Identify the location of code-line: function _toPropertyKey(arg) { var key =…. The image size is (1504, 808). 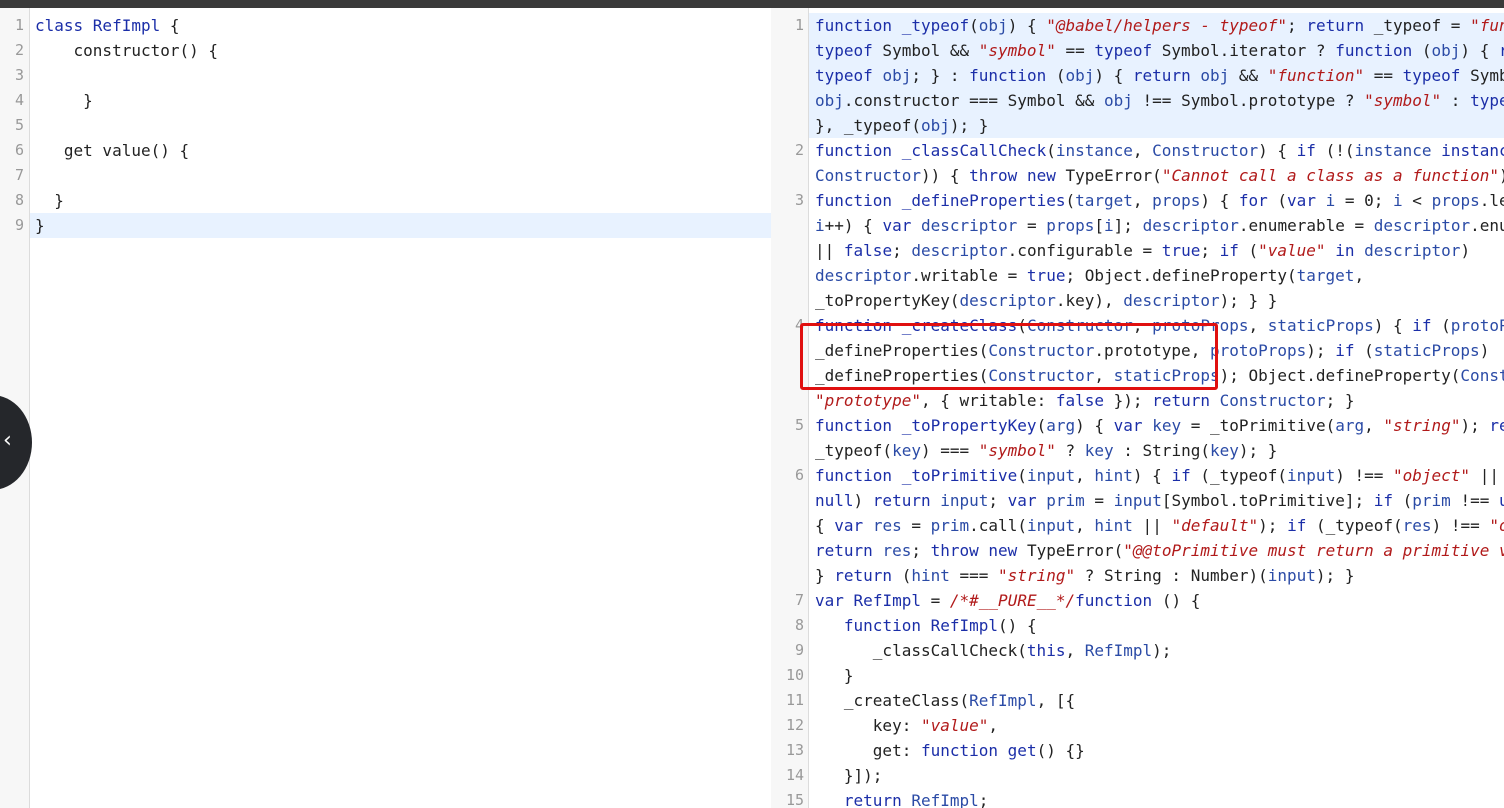
(1159, 425).